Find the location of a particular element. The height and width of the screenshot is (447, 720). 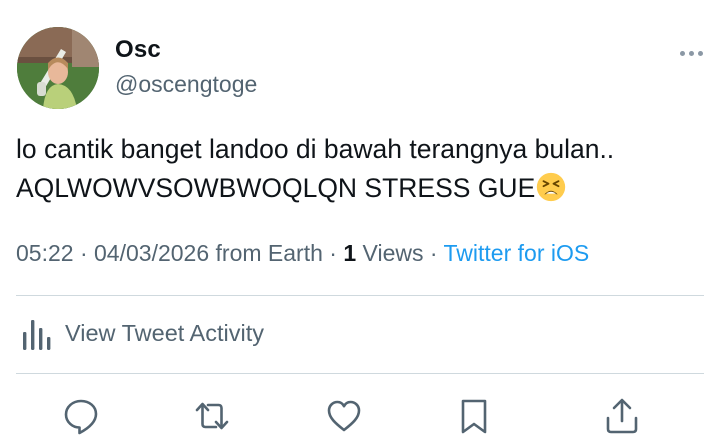

divider is located at coordinates (360, 373).